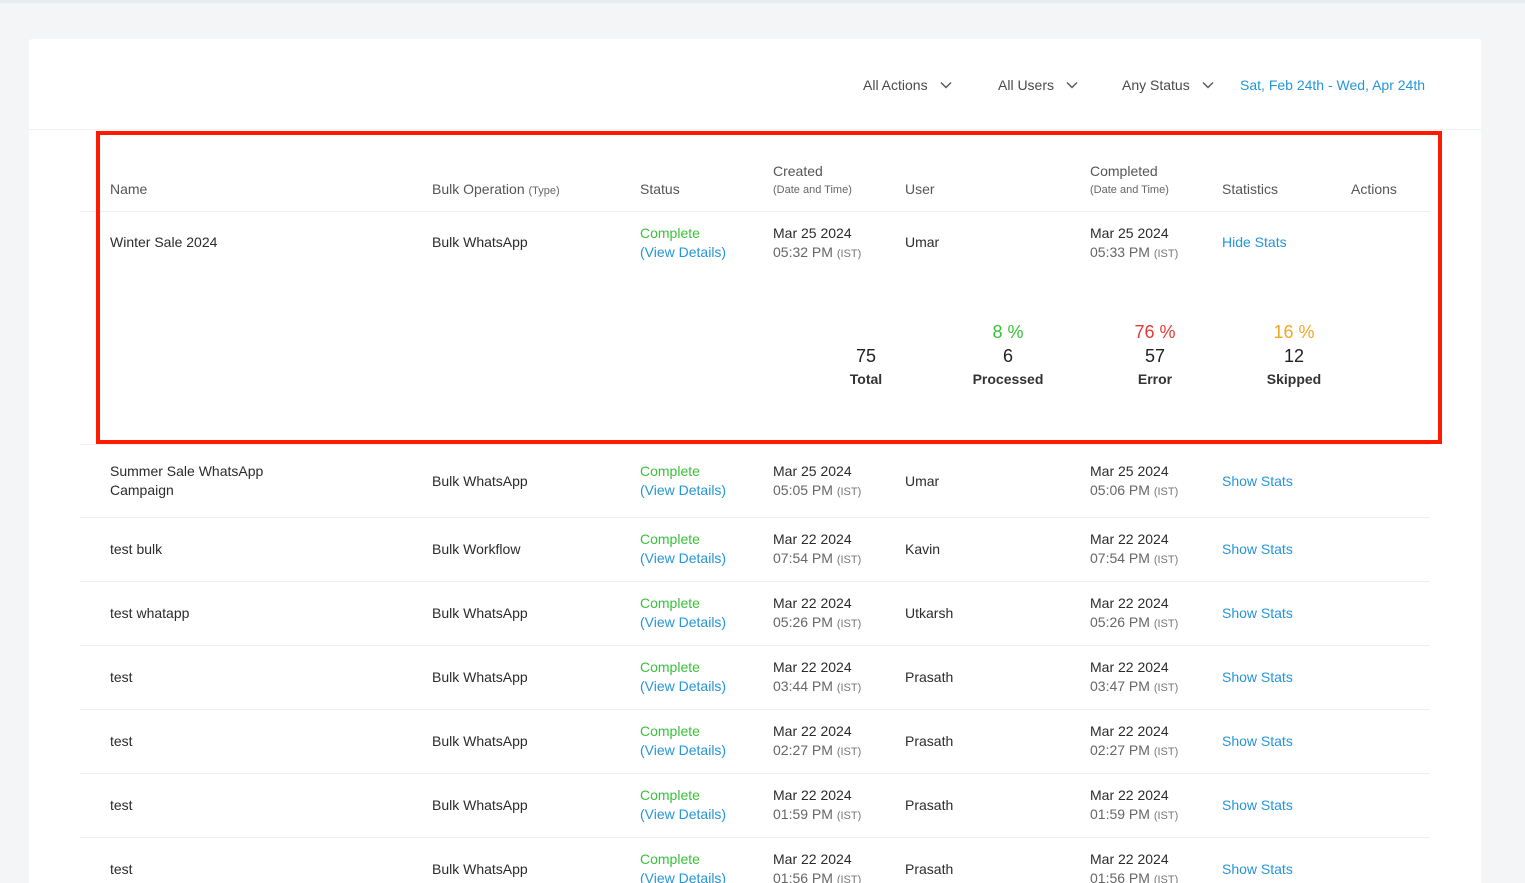 The width and height of the screenshot is (1525, 883). Describe the element at coordinates (1250, 189) in the screenshot. I see `header-statistics: Statistics` at that location.